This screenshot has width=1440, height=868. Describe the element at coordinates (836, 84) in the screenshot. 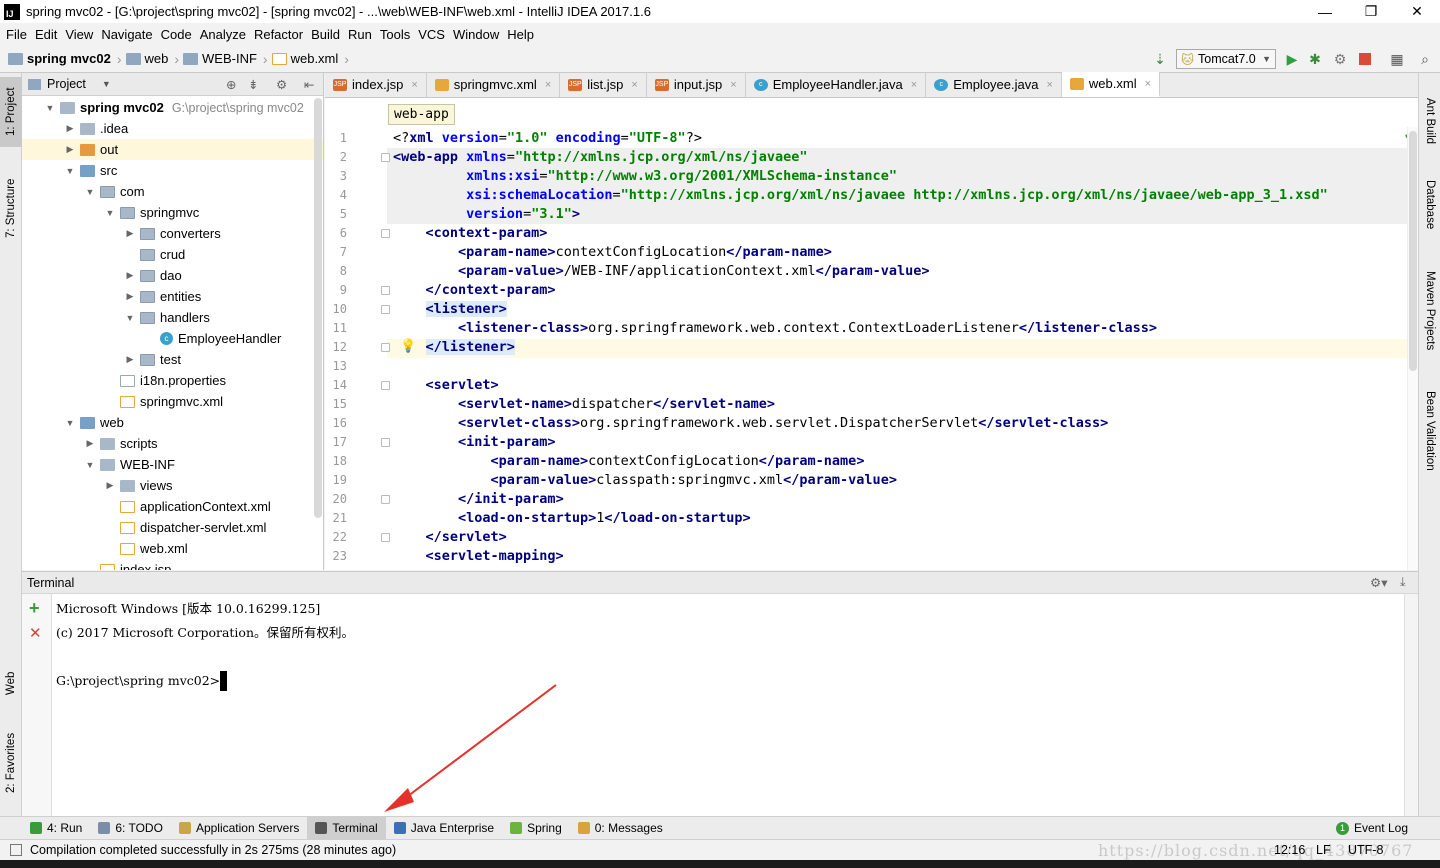

I see `editor-tab: c EmployeeHandler.java ×` at that location.